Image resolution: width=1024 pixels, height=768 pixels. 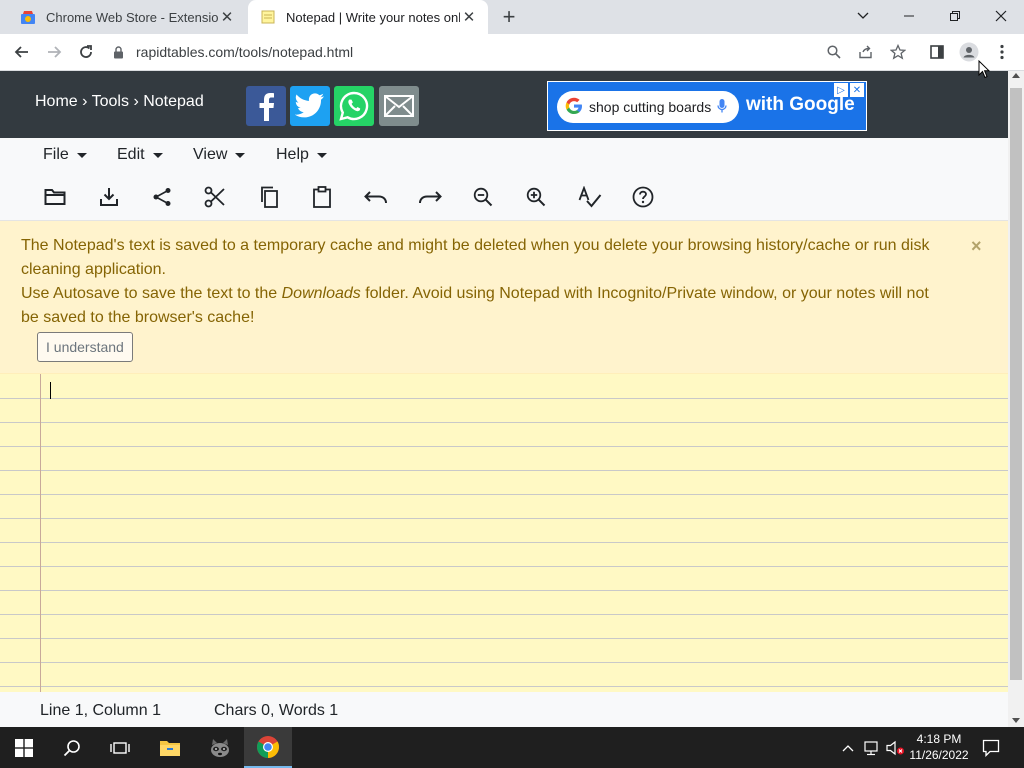 What do you see at coordinates (118, 52) in the screenshot?
I see `lock-icon` at bounding box center [118, 52].